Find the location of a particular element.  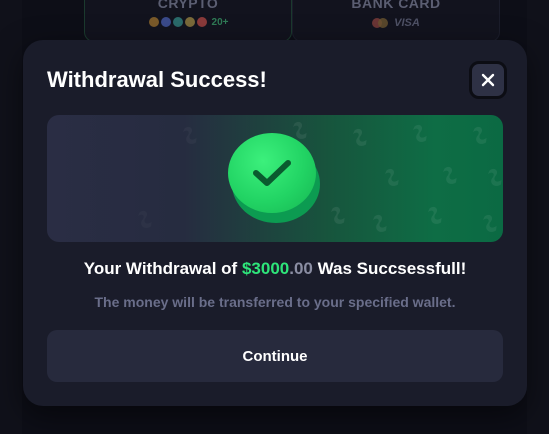

payment-option-bank-card: BANK CARD VISA is located at coordinates (396, 21).